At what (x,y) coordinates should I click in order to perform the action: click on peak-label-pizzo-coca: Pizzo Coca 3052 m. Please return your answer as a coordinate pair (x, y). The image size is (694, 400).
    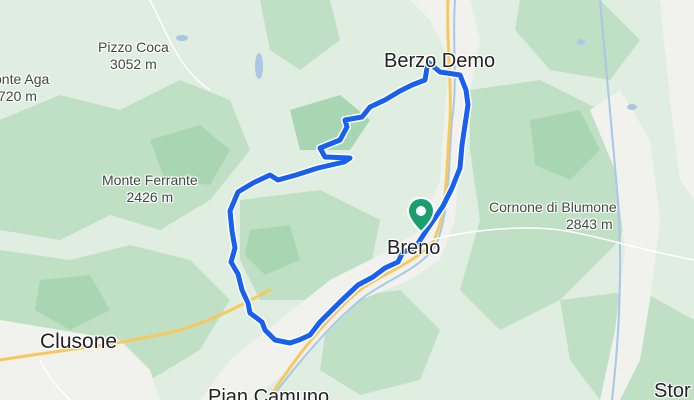
    Looking at the image, I should click on (133, 56).